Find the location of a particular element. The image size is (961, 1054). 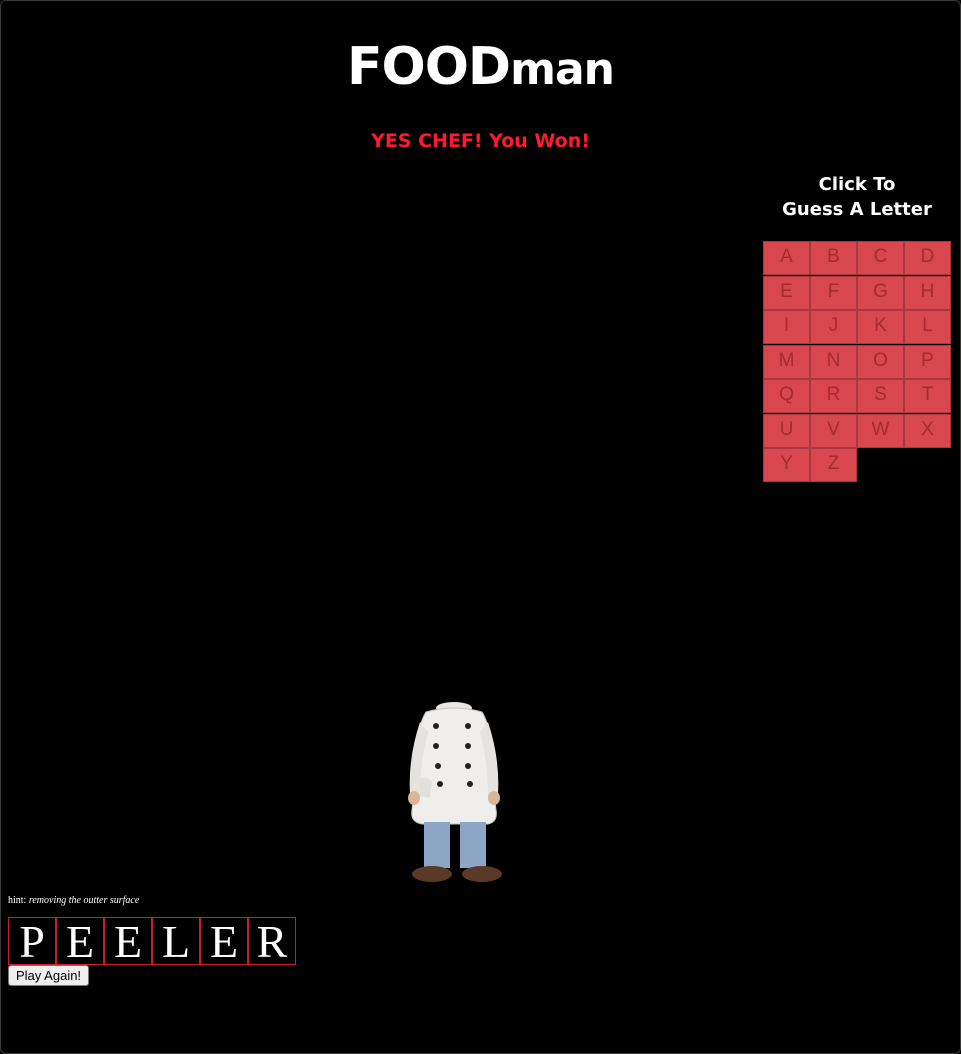

word-letter: P is located at coordinates (32, 941).